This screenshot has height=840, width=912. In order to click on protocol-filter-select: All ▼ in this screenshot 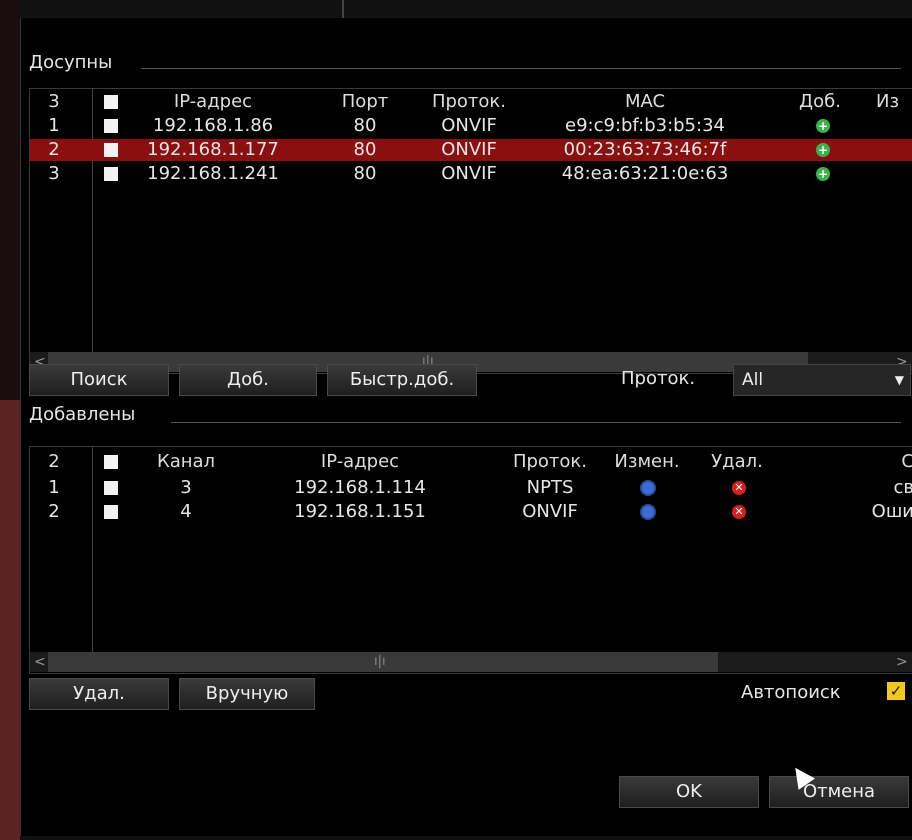, I will do `click(822, 380)`.